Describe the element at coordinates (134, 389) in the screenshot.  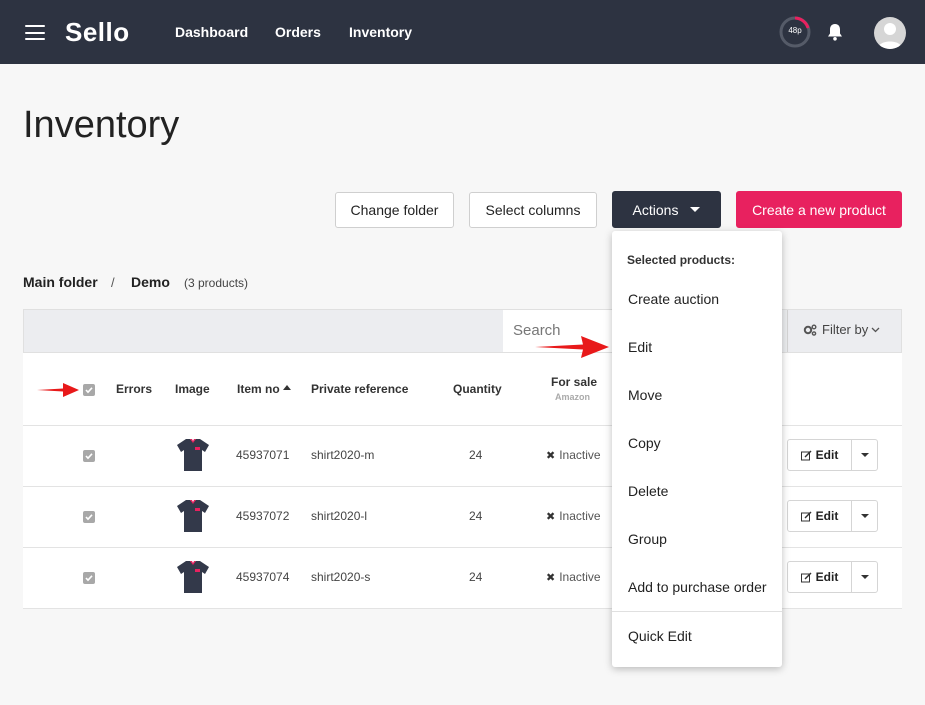
I see `header-errors: Errors` at that location.